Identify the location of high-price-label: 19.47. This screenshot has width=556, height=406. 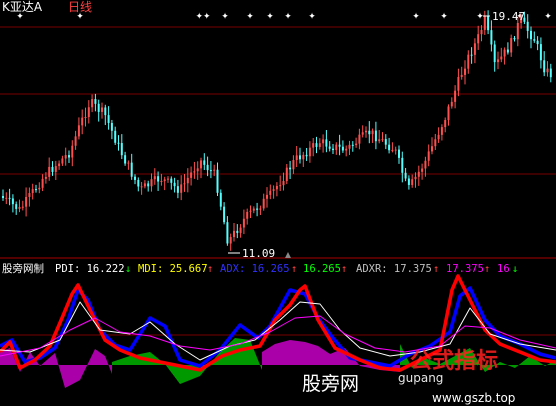
(508, 16).